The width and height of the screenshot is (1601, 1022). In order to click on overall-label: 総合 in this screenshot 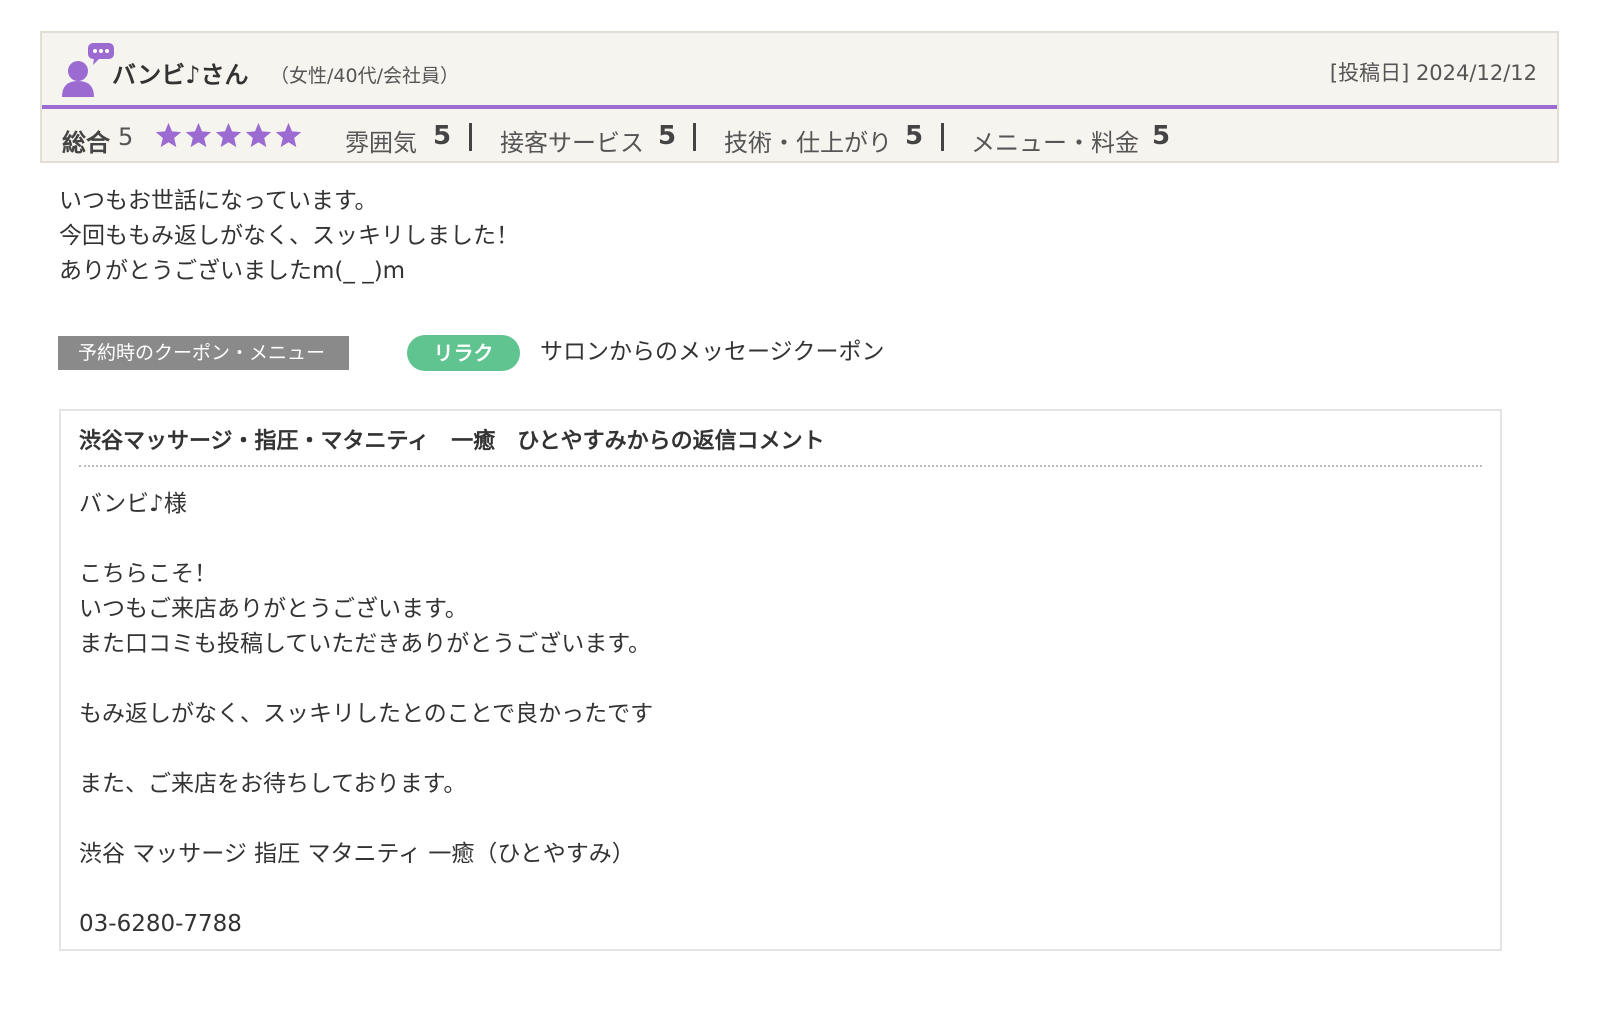, I will do `click(86, 143)`.